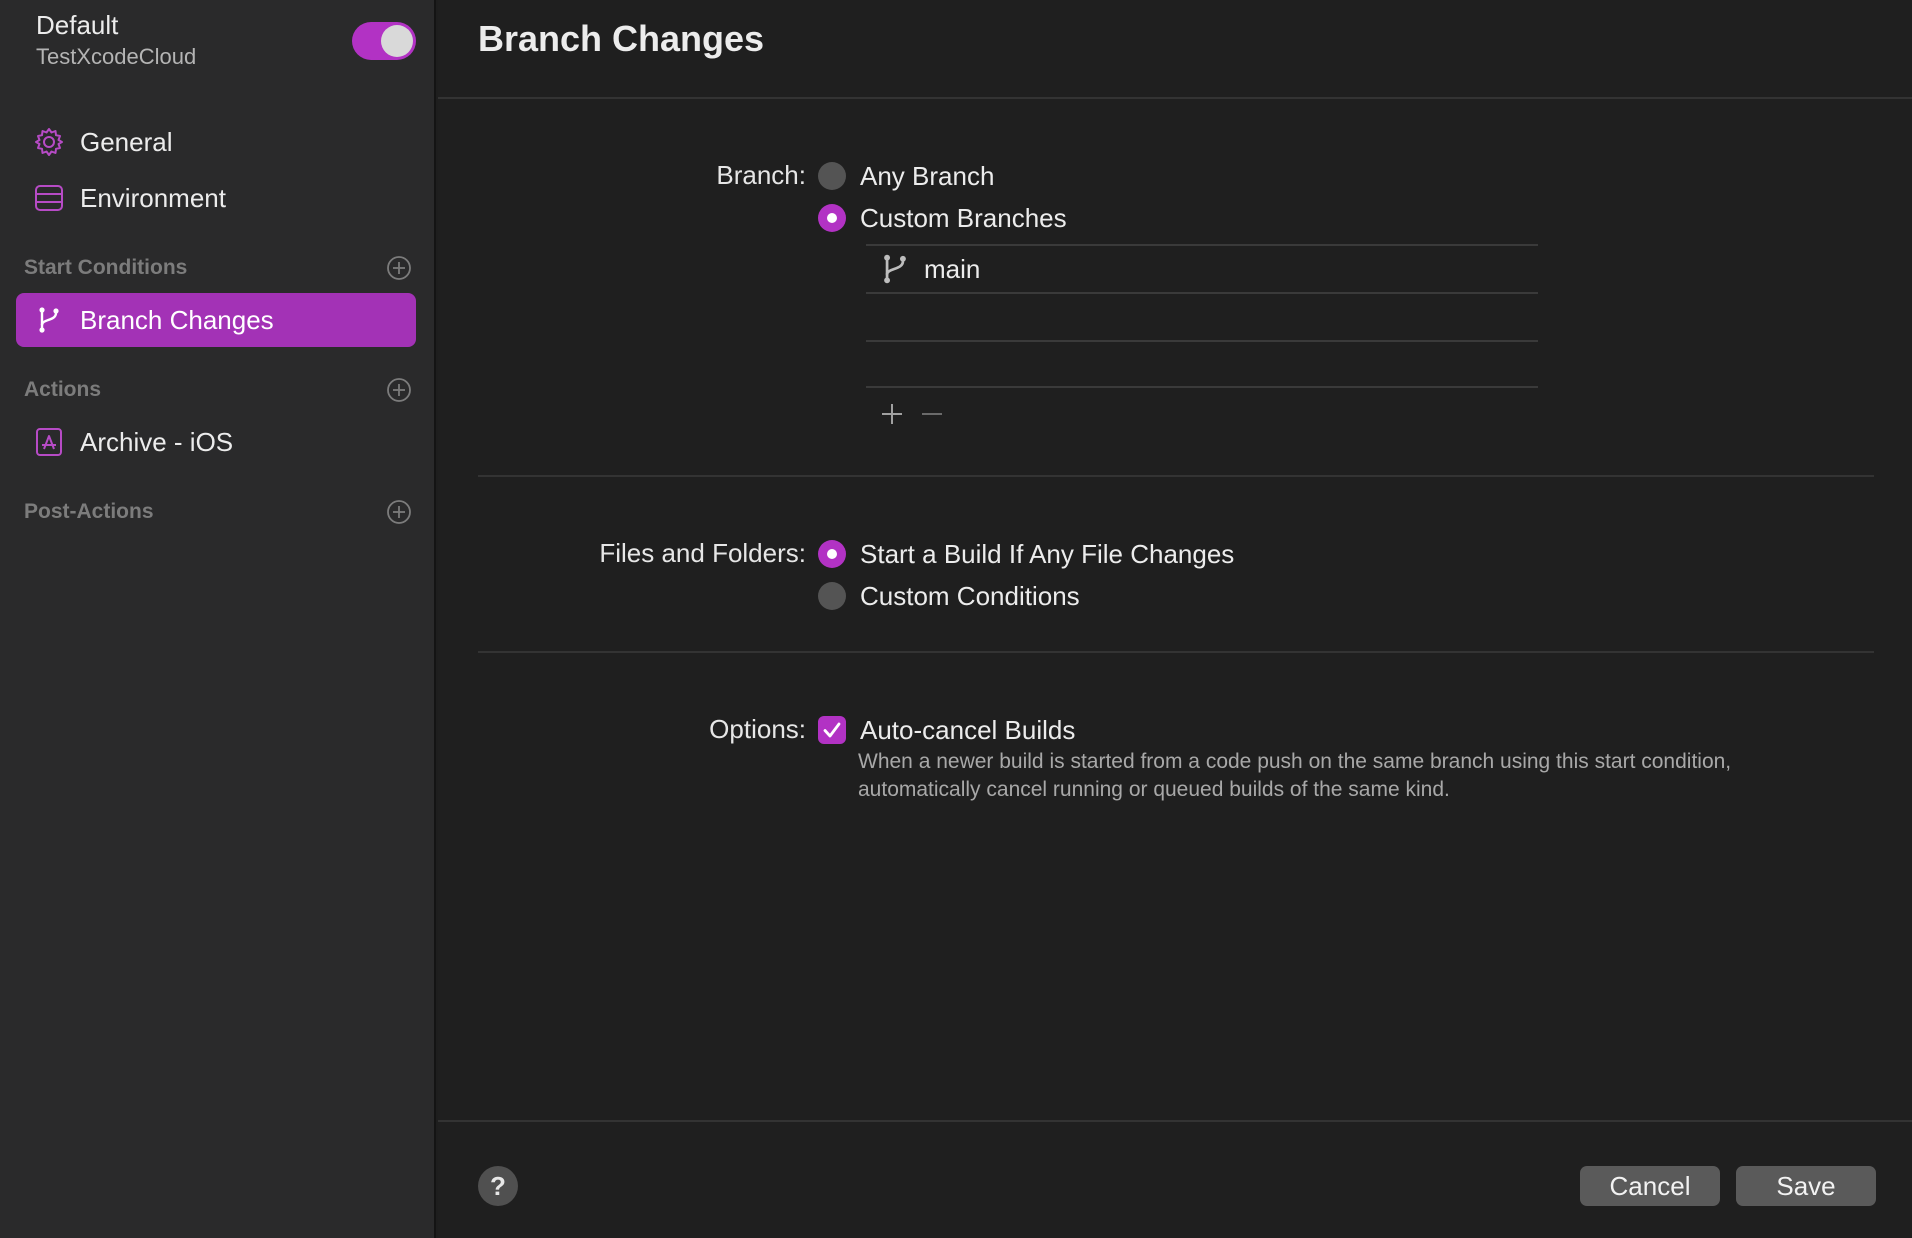 The image size is (1912, 1238). I want to click on auto-cancel-checkbox, so click(832, 730).